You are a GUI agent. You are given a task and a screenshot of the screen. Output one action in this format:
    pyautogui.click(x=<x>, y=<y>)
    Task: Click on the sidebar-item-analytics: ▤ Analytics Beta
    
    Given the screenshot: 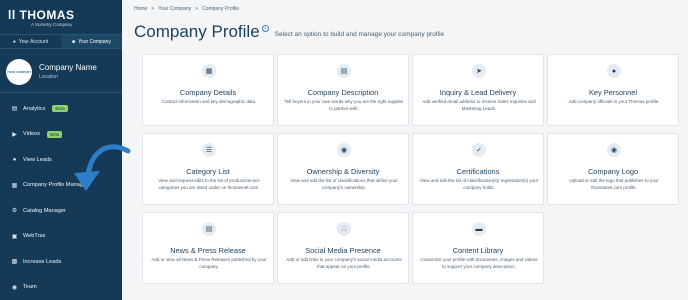 What is the action you would take?
    pyautogui.click(x=61, y=109)
    